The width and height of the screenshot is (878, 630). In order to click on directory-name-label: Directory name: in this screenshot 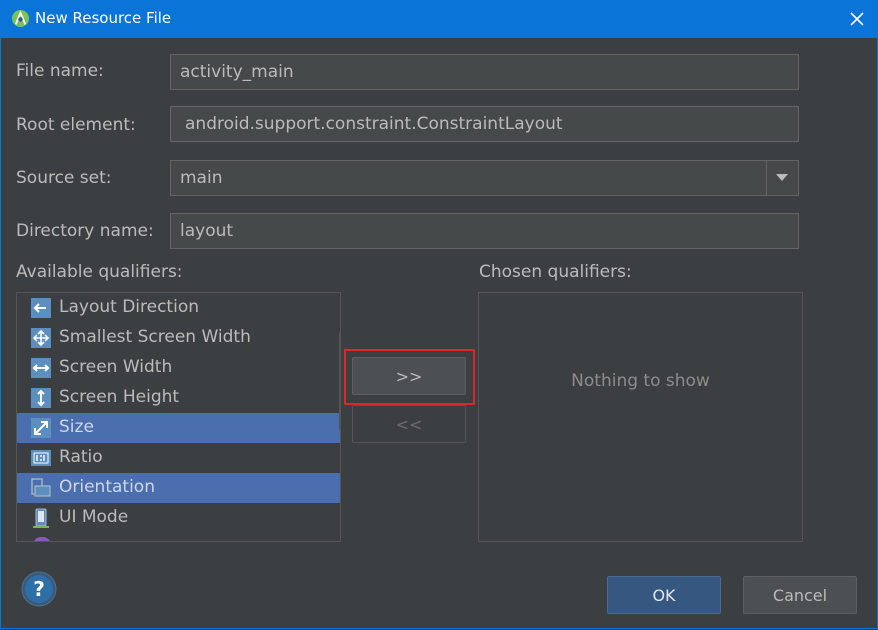, I will do `click(85, 231)`.